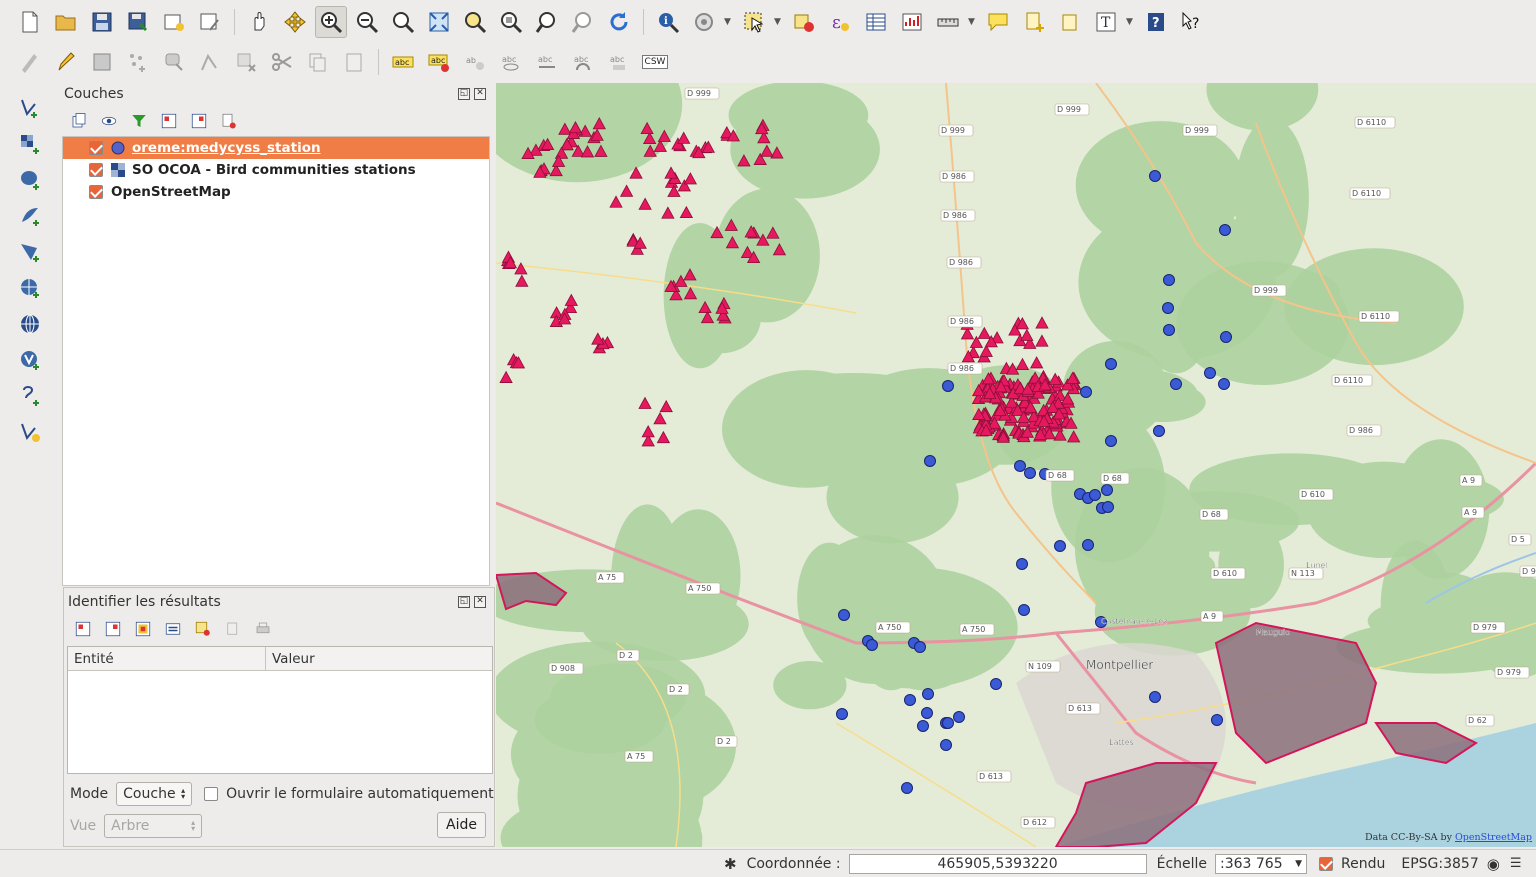 This screenshot has height=877, width=1536. I want to click on zoom-next-icon, so click(583, 22).